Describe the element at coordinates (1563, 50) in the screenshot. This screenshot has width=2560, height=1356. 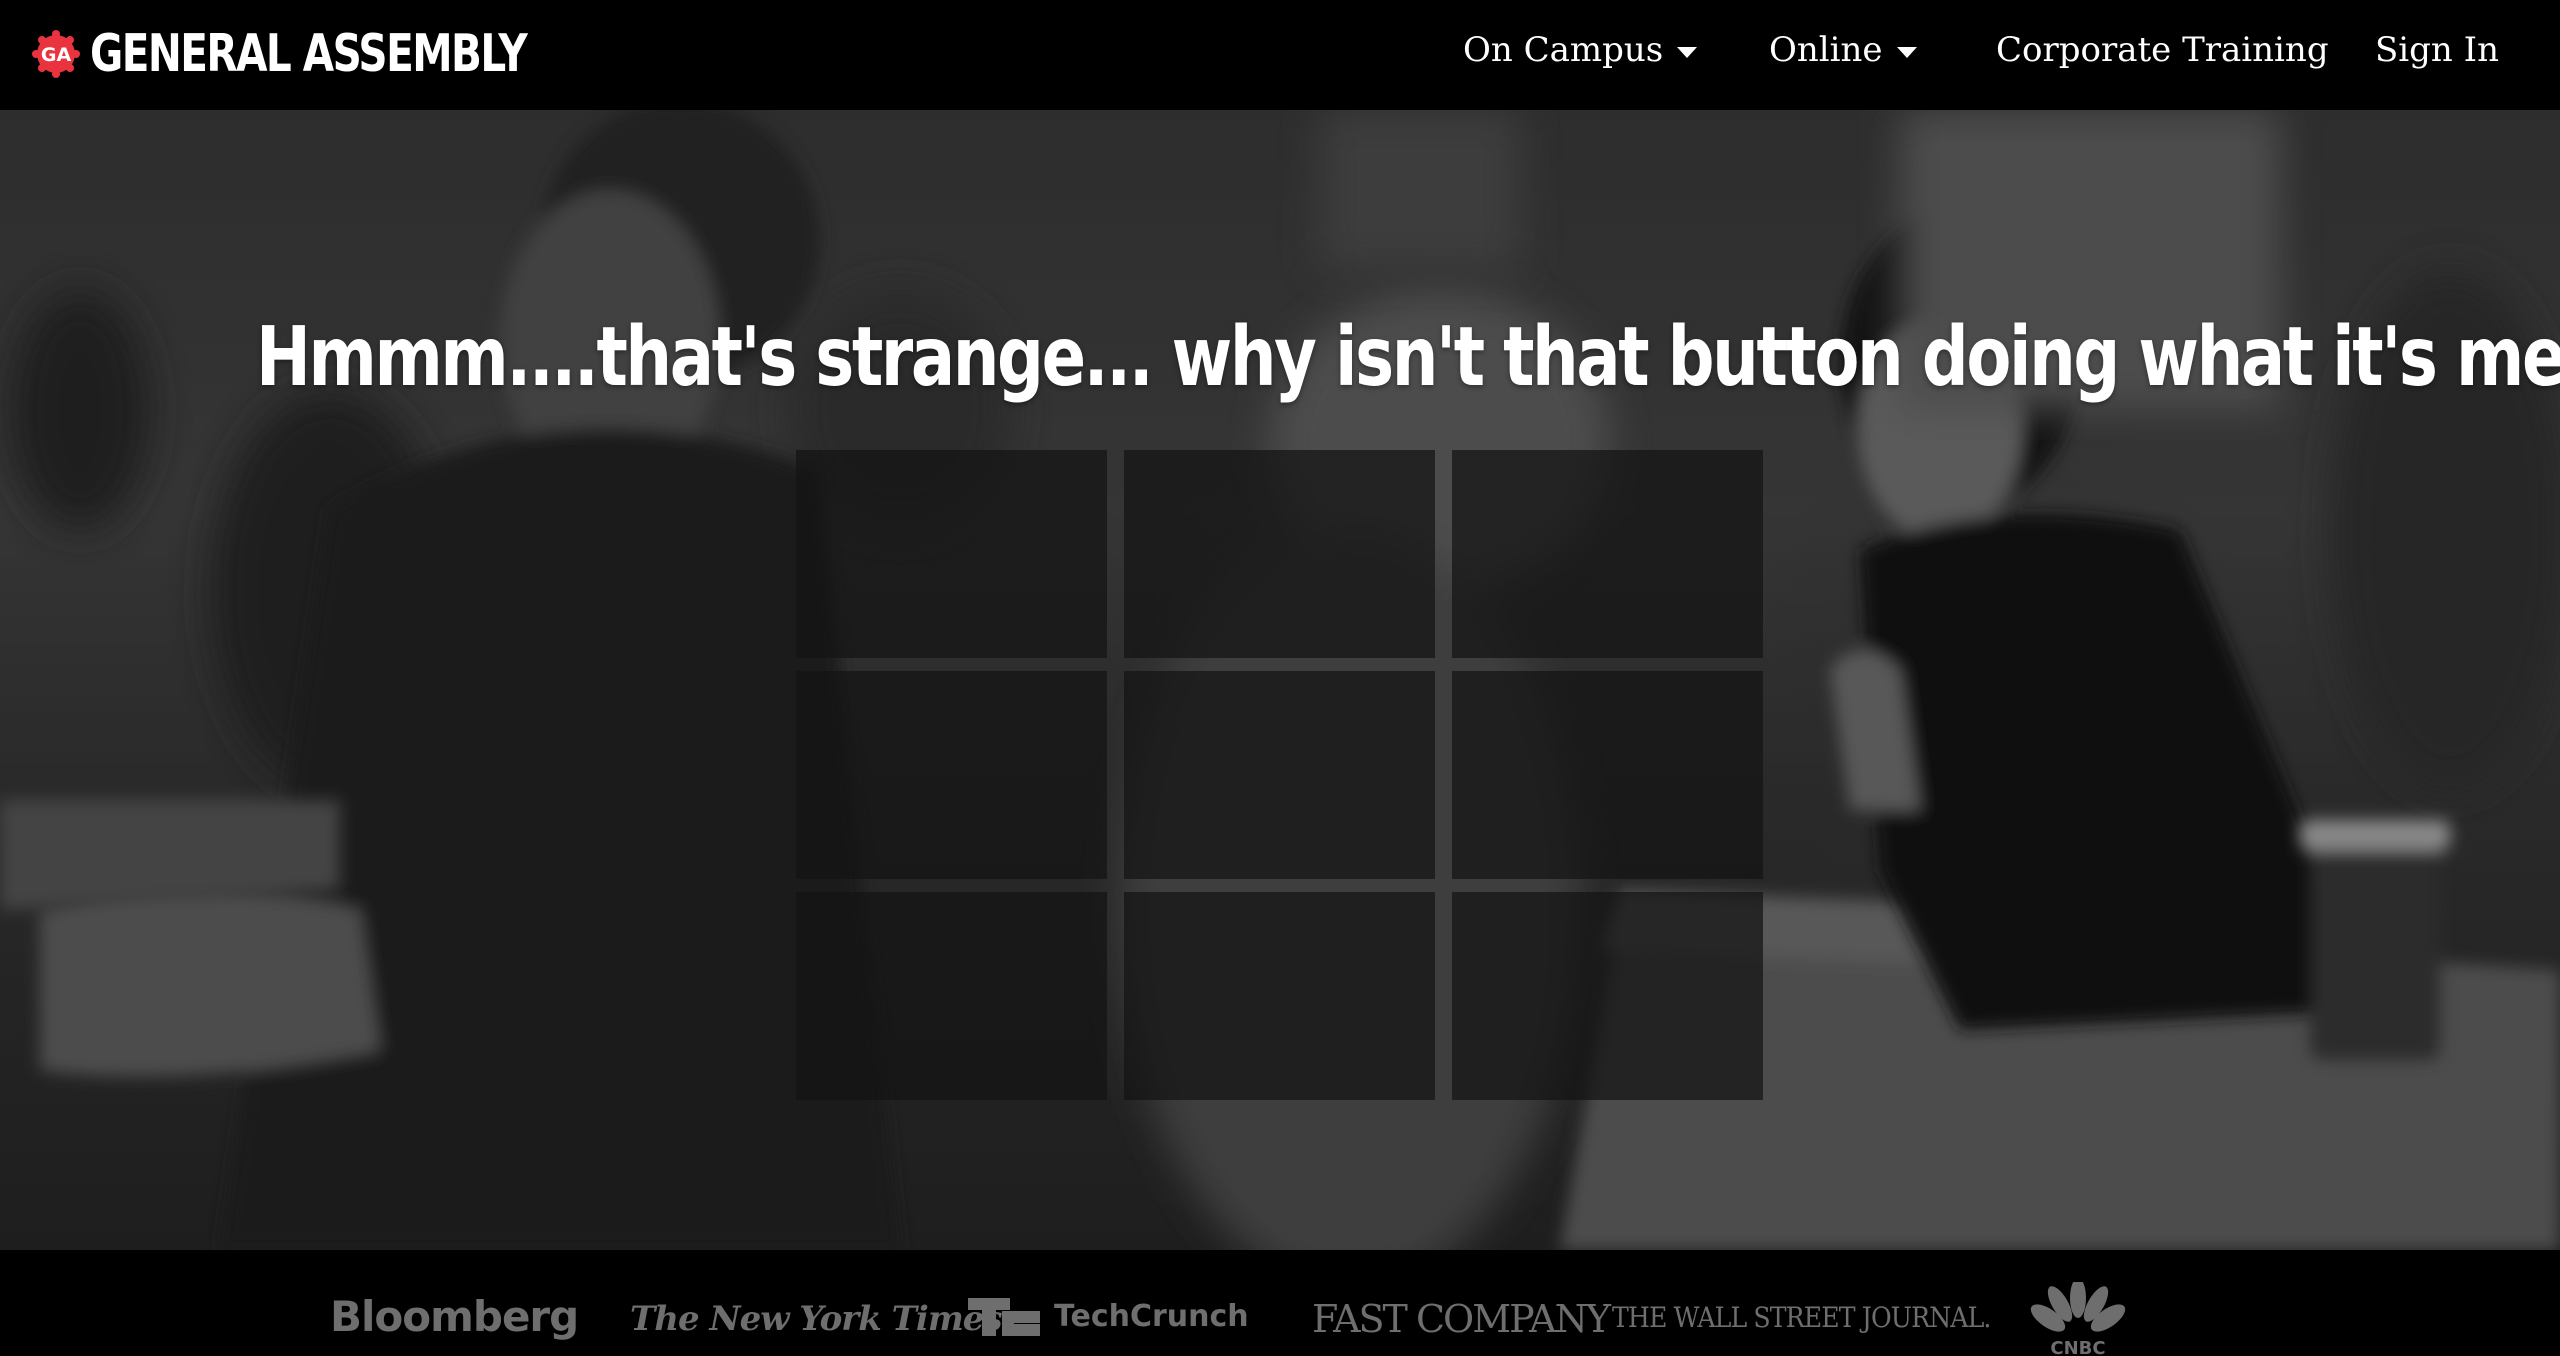
I see `nav-on-campus-label: On Campus` at that location.